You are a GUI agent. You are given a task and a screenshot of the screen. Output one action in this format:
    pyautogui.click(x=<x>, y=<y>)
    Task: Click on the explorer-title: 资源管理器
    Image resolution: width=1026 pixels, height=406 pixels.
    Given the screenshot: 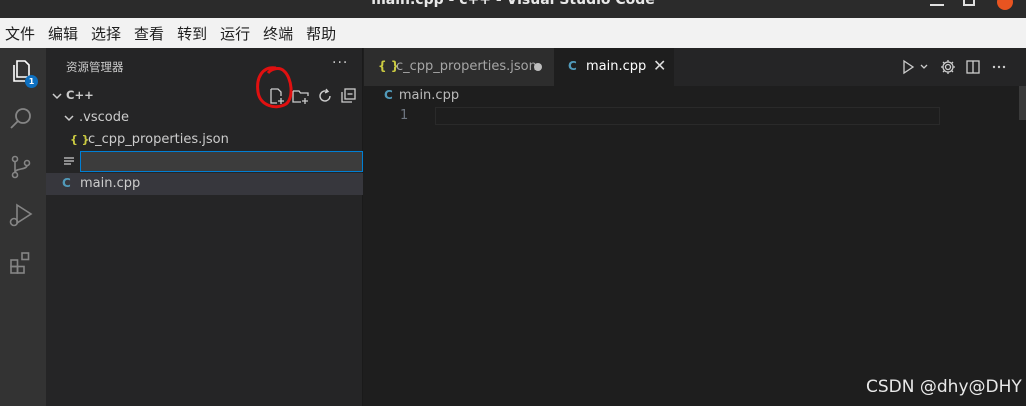 What is the action you would take?
    pyautogui.click(x=95, y=67)
    